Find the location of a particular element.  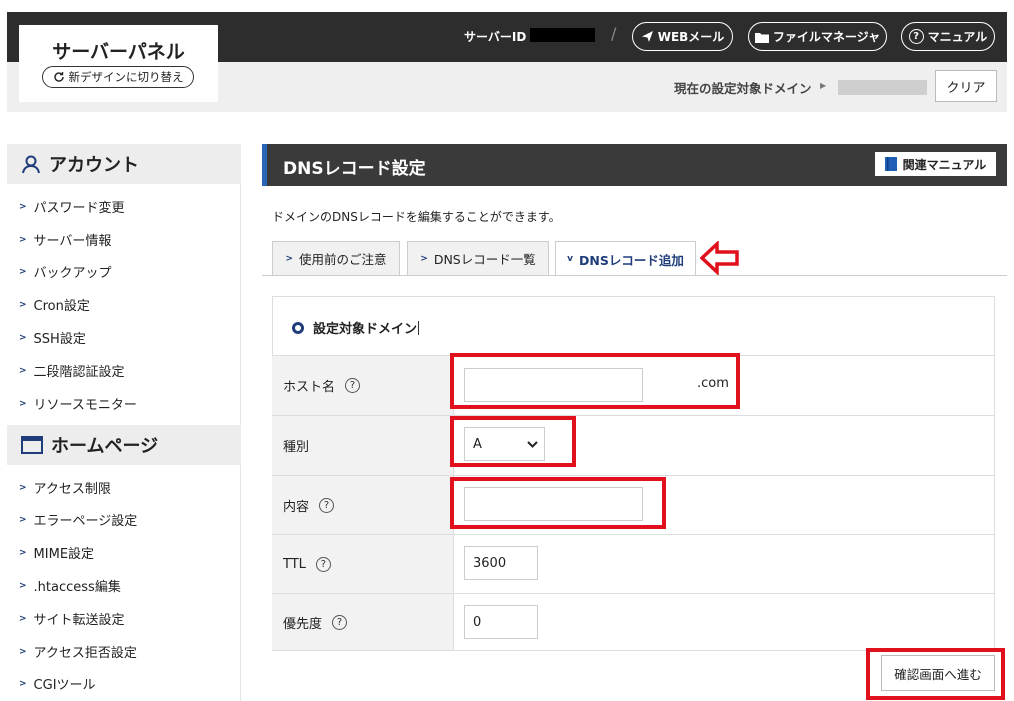

tab-label: 使用前のご注意 is located at coordinates (343, 259).